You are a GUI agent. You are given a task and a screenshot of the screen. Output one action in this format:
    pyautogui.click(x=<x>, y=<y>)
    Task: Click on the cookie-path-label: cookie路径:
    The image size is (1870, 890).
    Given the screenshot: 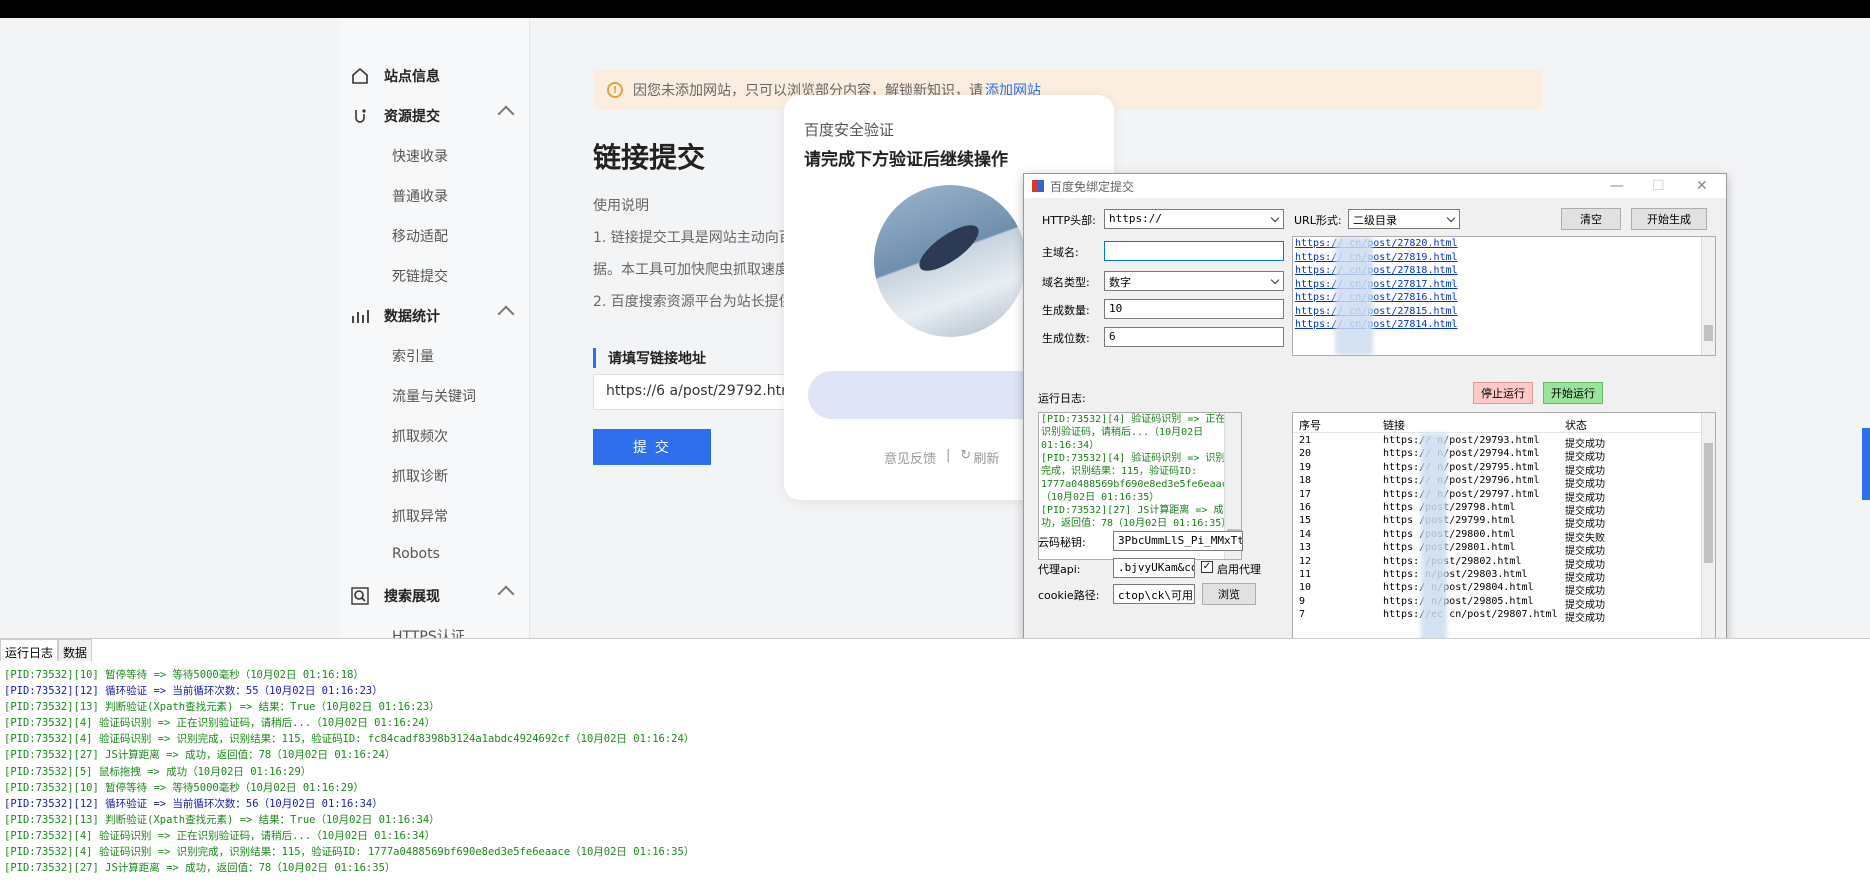 What is the action you would take?
    pyautogui.click(x=1069, y=595)
    